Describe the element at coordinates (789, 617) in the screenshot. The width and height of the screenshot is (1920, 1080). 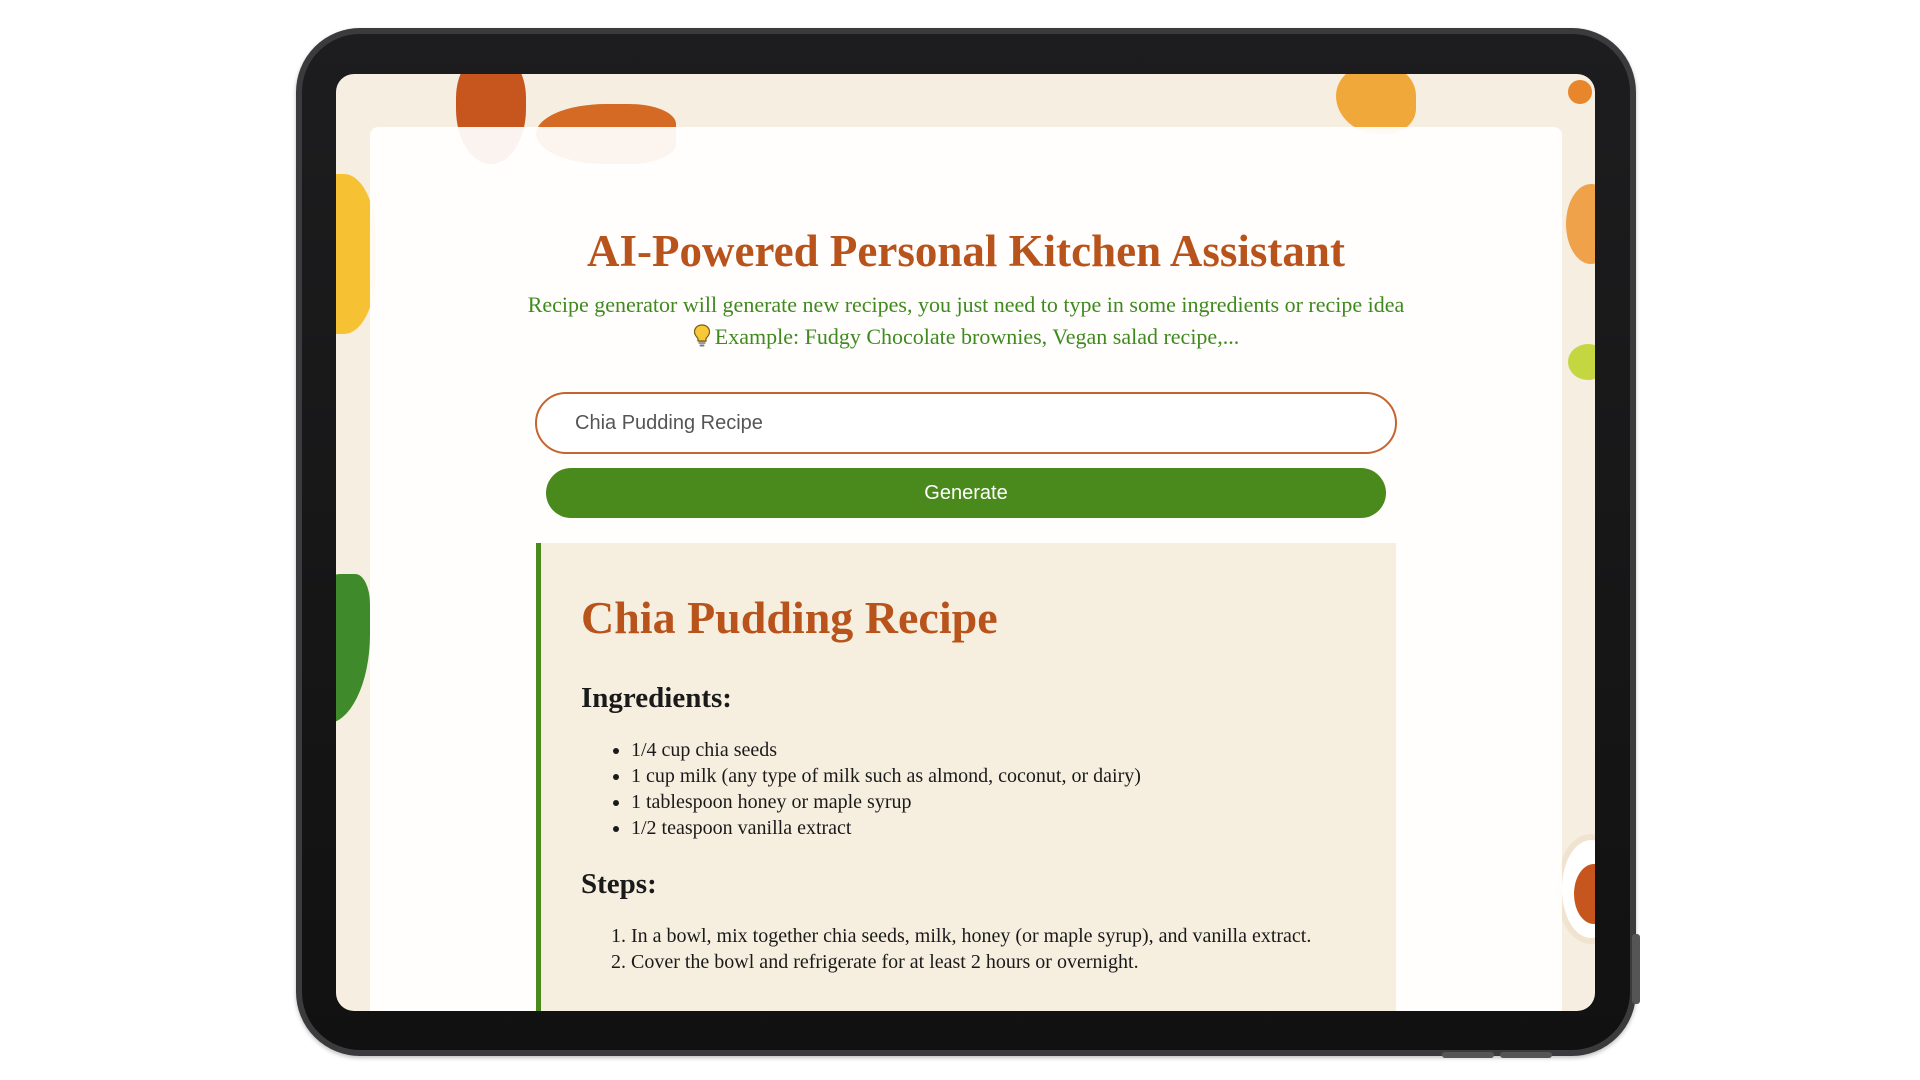
I see `recipe-title: Chia Pudding Recipe` at that location.